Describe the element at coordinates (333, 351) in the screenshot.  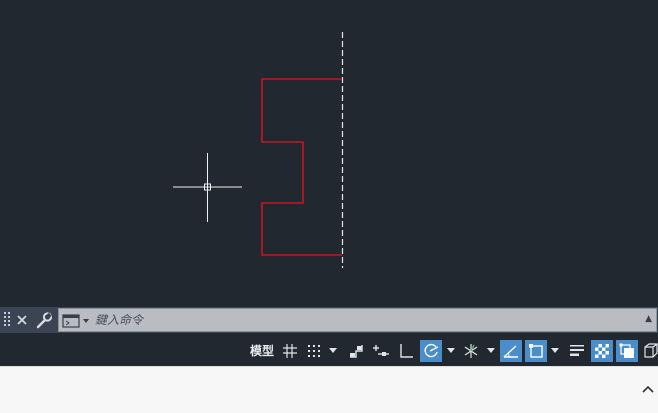
I see `snap-dropdown-icon` at that location.